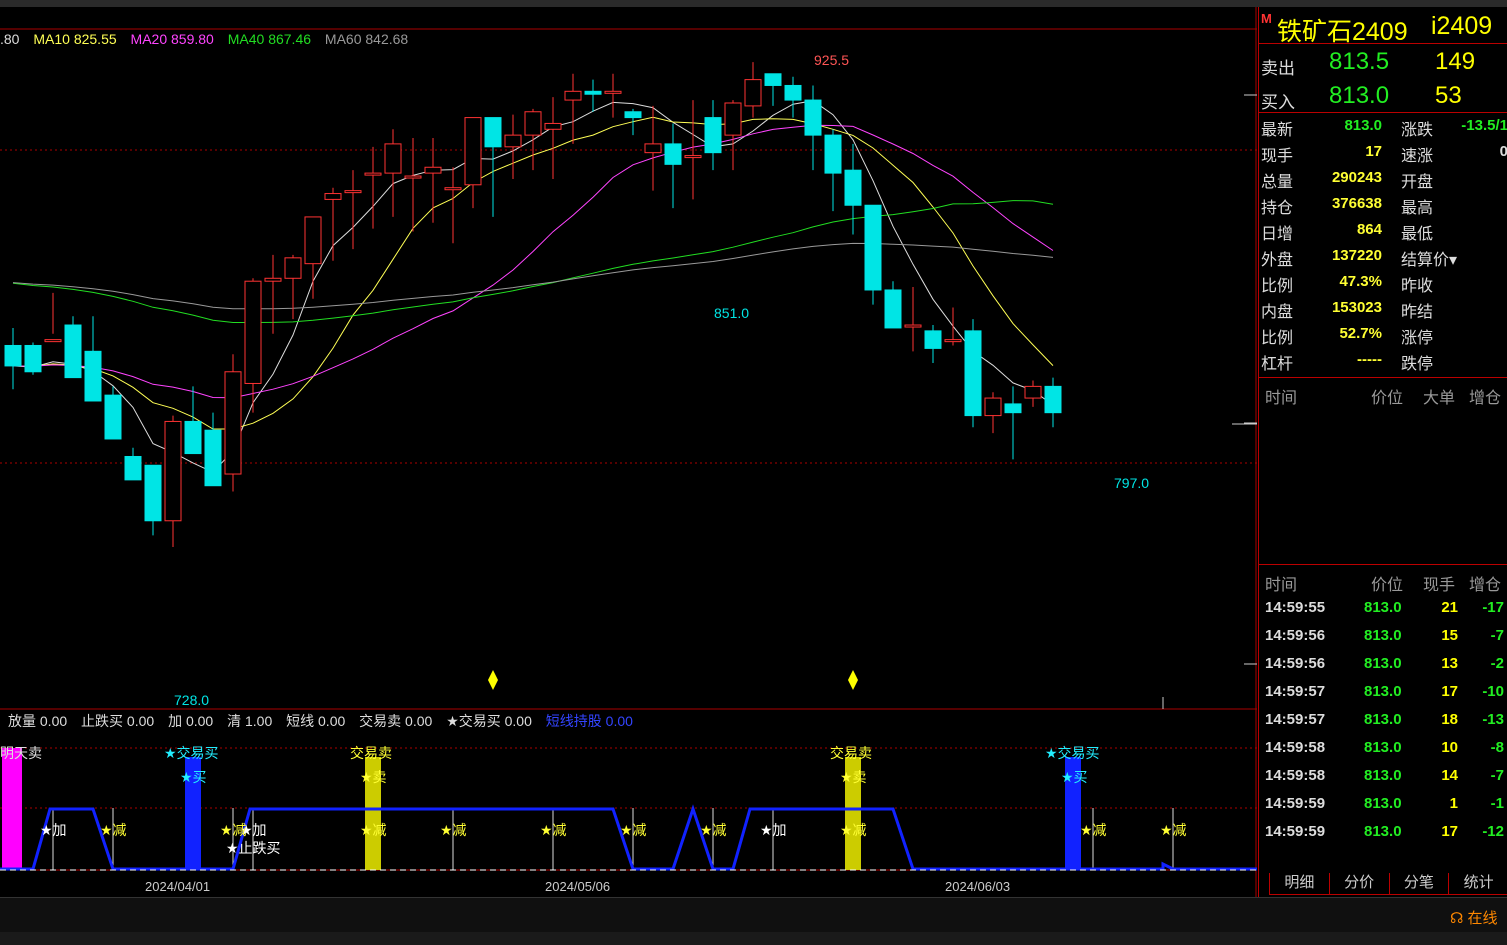  I want to click on quote-label: 现手, so click(1277, 156).